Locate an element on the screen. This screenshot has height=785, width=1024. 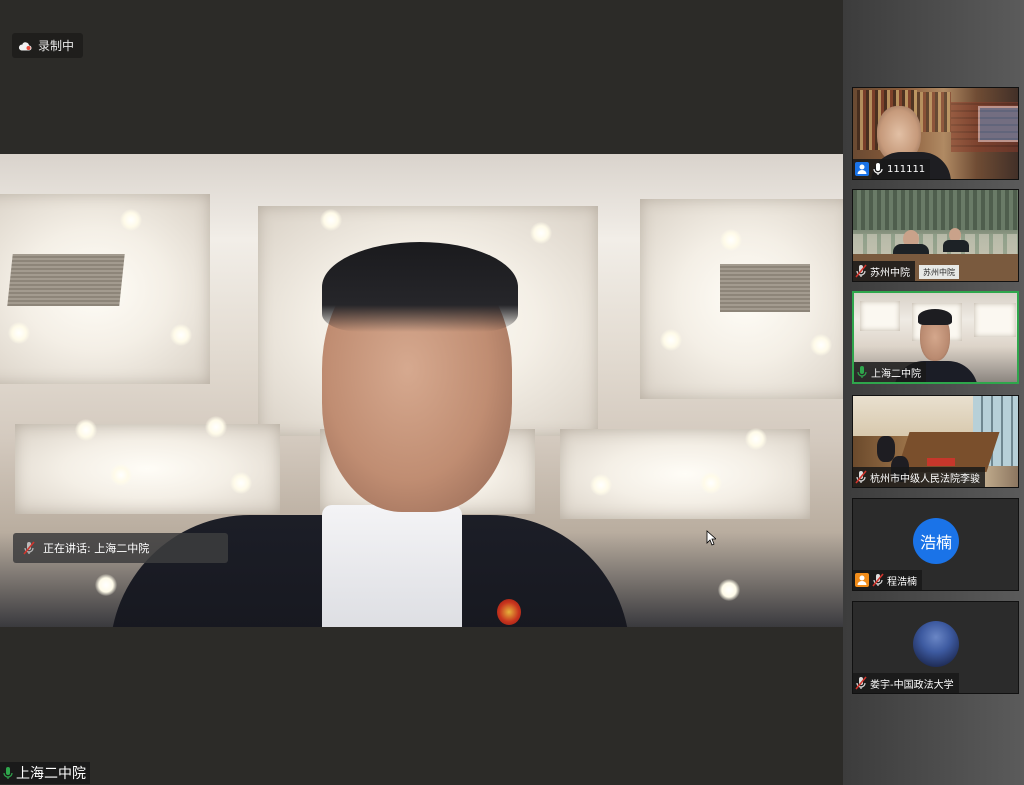
recording-label: 录制中 is located at coordinates (56, 46).